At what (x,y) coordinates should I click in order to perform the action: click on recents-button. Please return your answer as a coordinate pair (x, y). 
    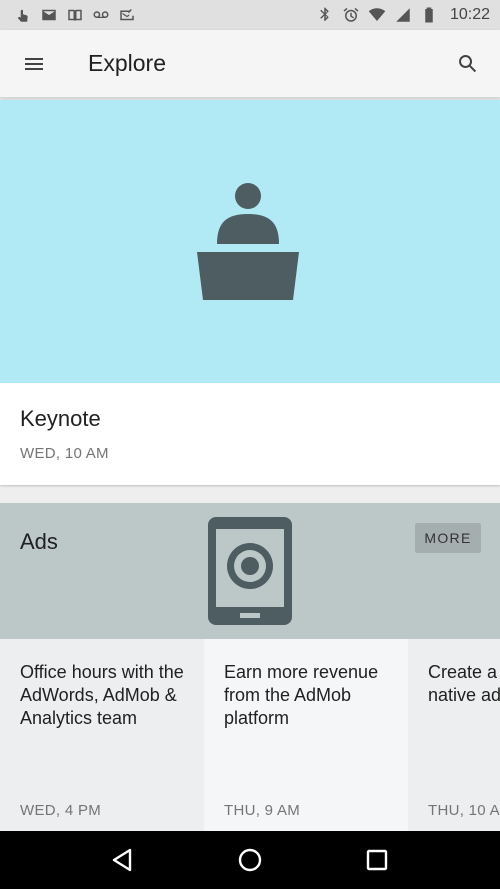
    Looking at the image, I should click on (377, 860).